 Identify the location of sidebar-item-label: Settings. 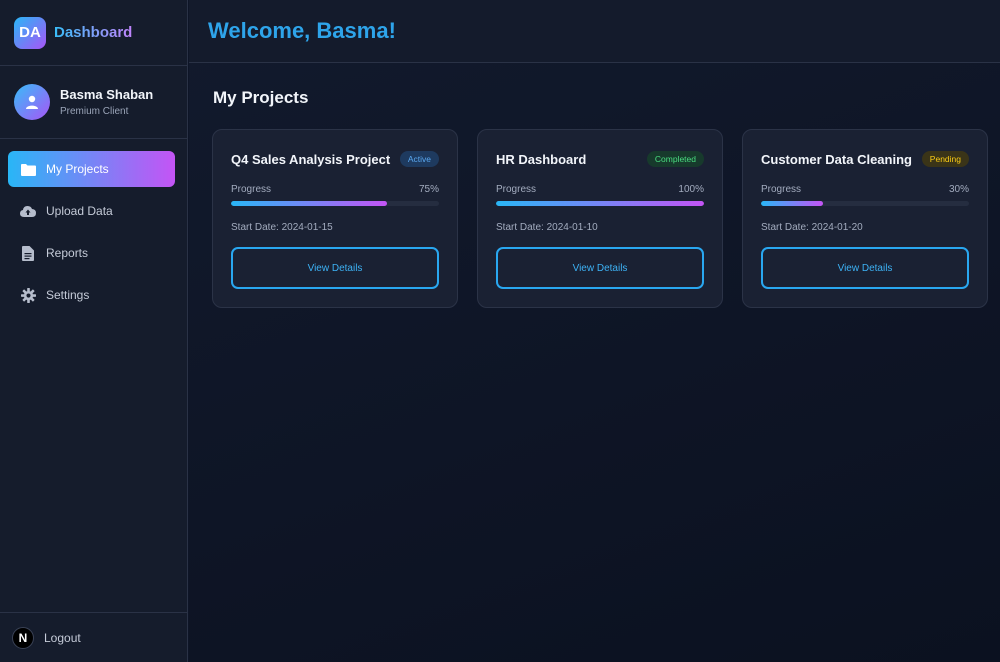
(68, 295).